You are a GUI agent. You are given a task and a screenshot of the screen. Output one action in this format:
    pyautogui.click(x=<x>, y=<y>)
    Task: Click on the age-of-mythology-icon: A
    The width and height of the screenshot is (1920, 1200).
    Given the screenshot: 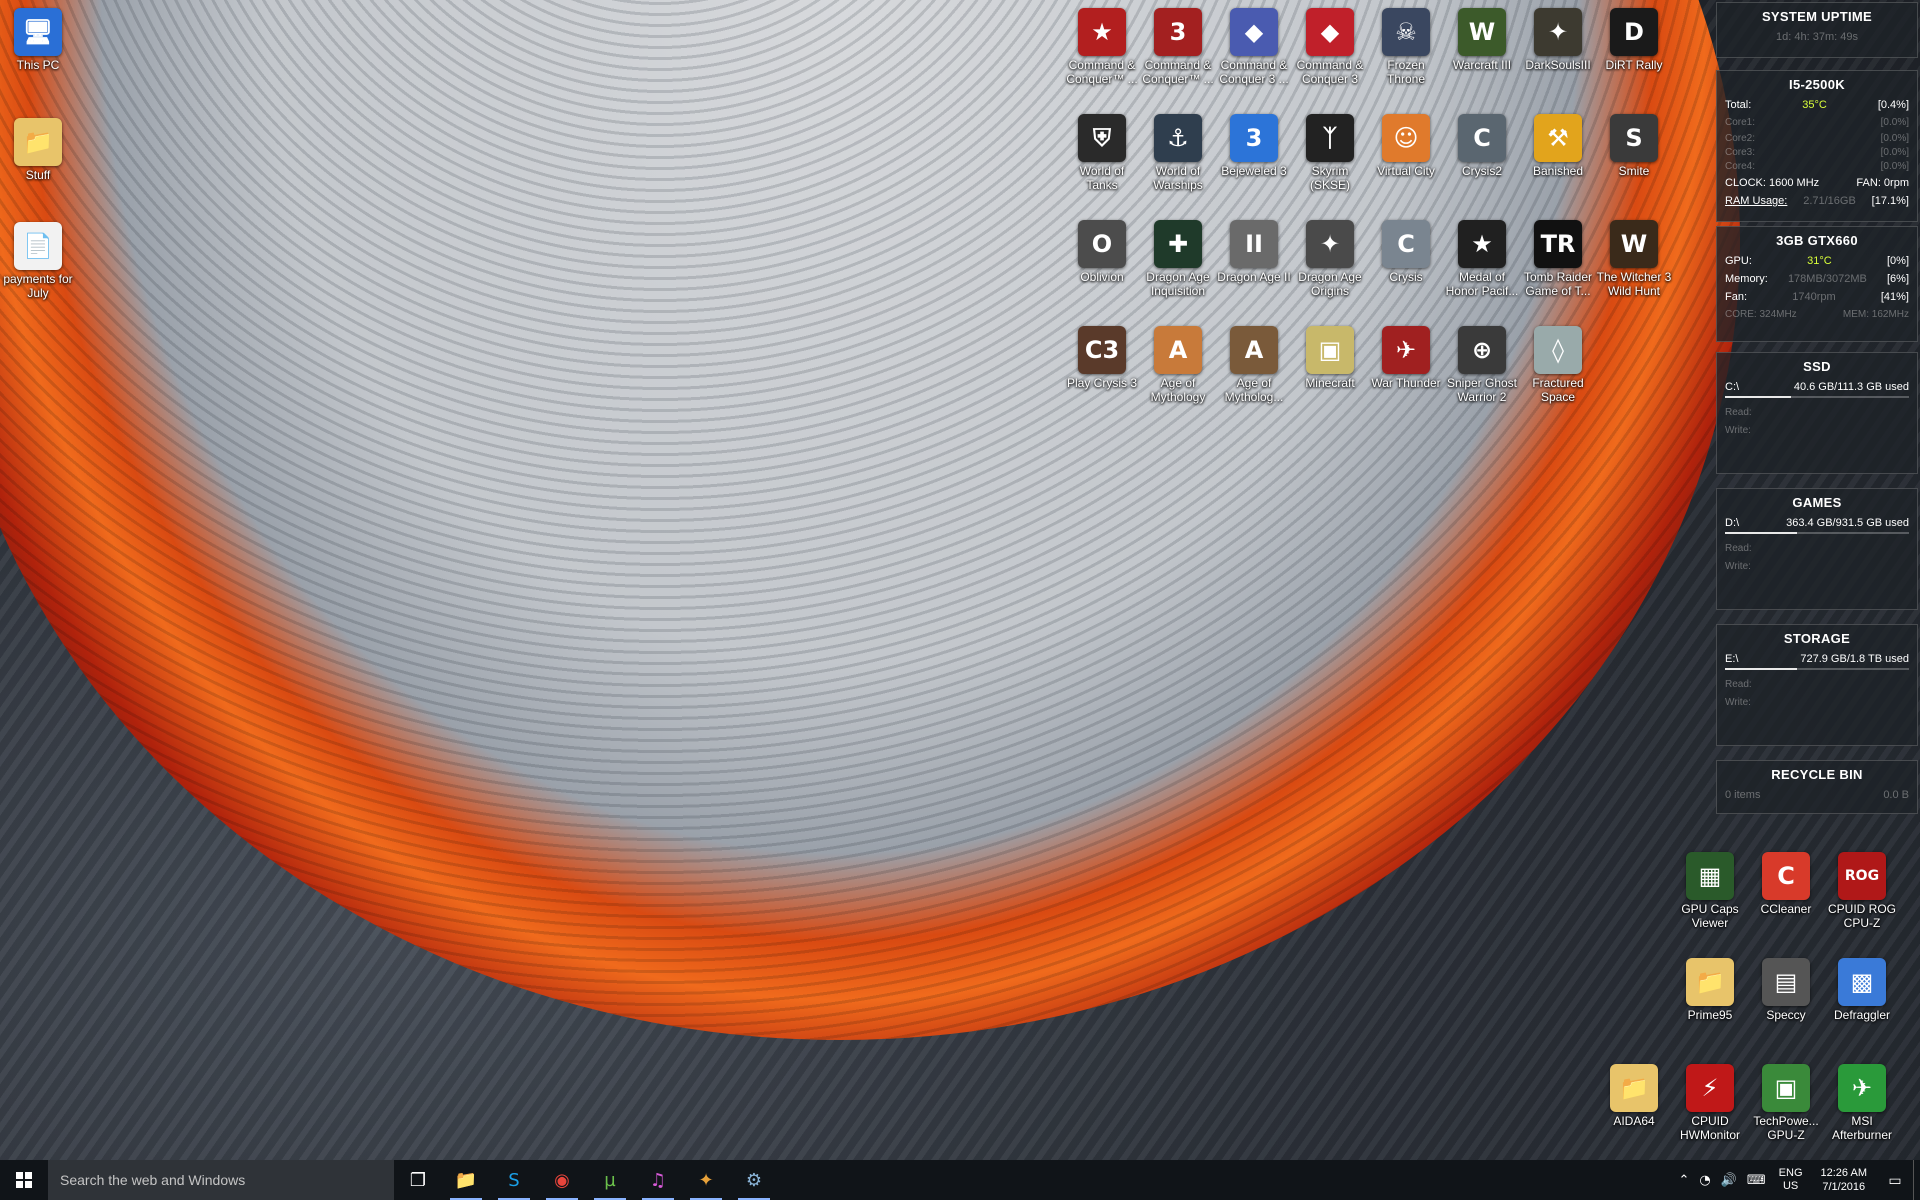 What is the action you would take?
    pyautogui.click(x=1178, y=350)
    